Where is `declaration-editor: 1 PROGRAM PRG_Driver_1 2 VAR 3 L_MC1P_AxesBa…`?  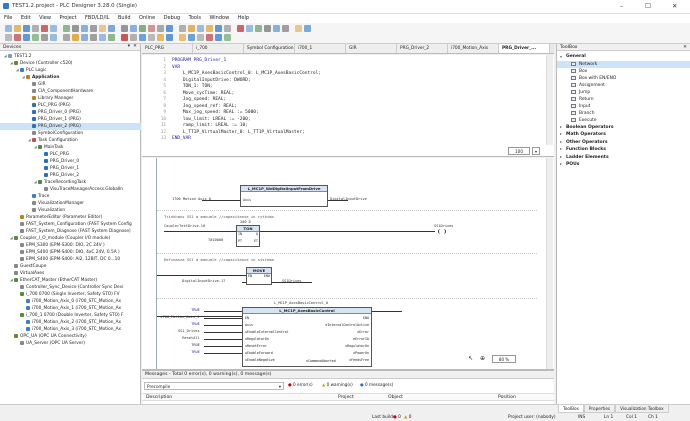
declaration-editor: 1 PROGRAM PRG_Driver_1 2 VAR 3 L_MC1P_AxesBa… is located at coordinates (348, 106).